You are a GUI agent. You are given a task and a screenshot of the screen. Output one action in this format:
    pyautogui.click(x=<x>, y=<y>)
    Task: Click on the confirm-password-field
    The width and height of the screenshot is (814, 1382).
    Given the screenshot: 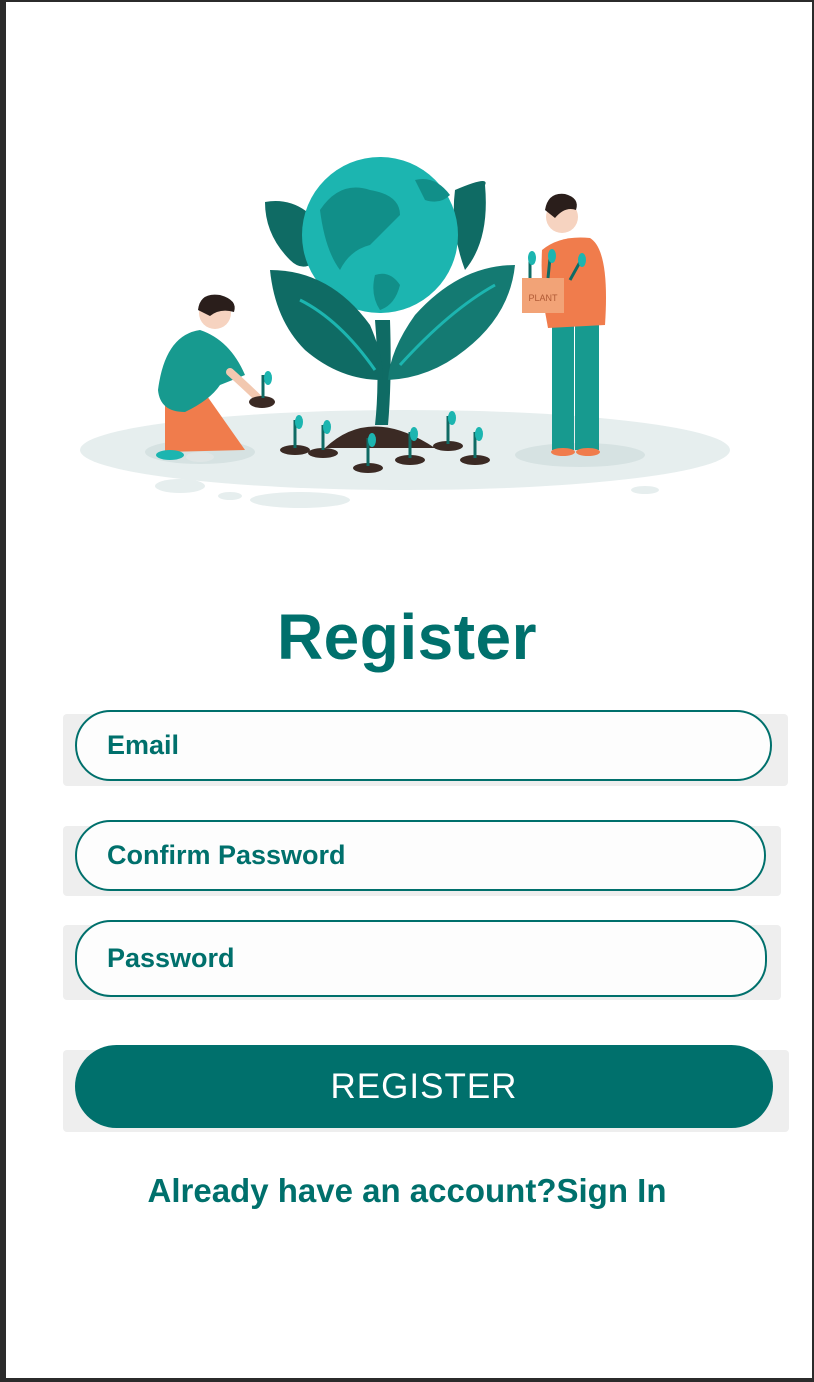 What is the action you would take?
    pyautogui.click(x=420, y=855)
    